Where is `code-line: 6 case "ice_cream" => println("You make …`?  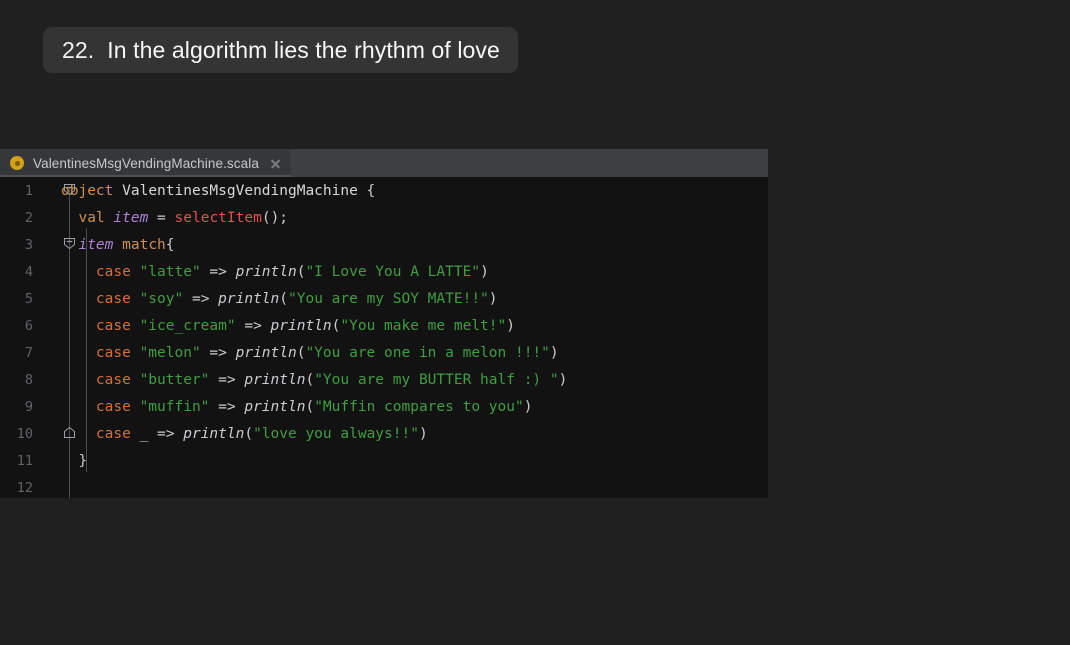
code-line: 6 case "ice_cream" => println("You make … is located at coordinates (384, 325).